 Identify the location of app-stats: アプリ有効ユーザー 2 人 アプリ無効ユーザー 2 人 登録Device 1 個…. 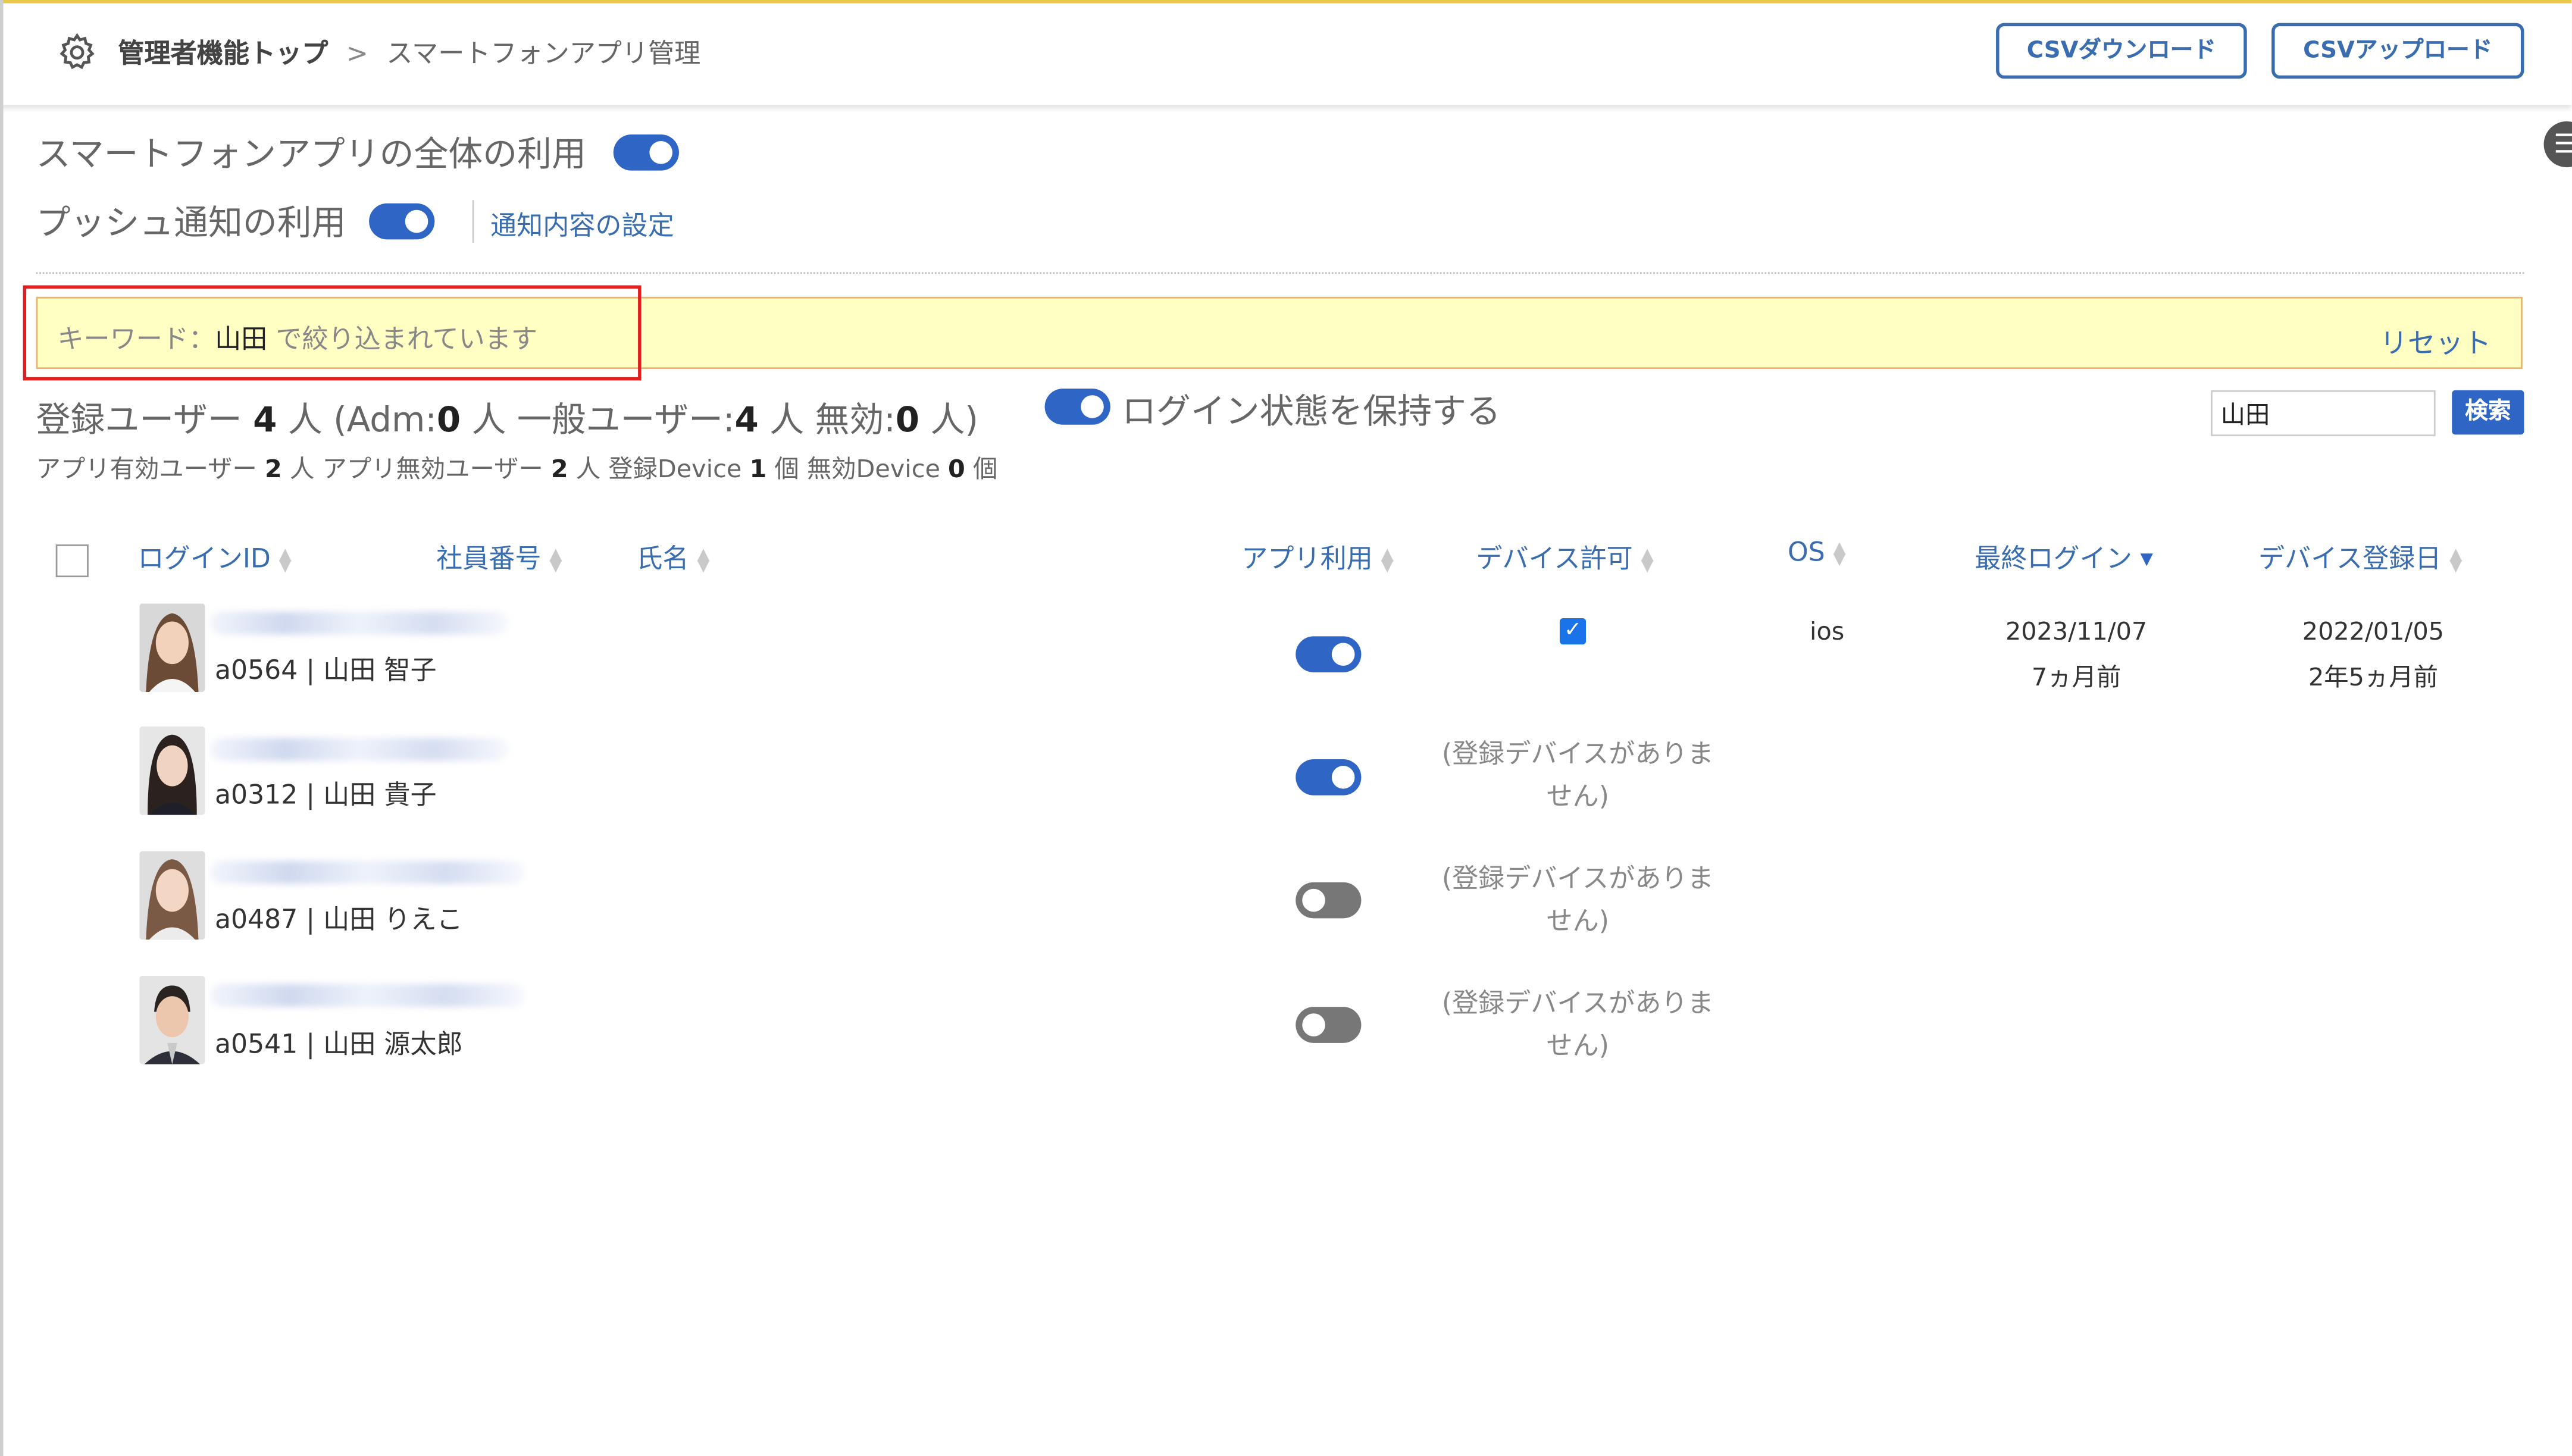
(517, 468).